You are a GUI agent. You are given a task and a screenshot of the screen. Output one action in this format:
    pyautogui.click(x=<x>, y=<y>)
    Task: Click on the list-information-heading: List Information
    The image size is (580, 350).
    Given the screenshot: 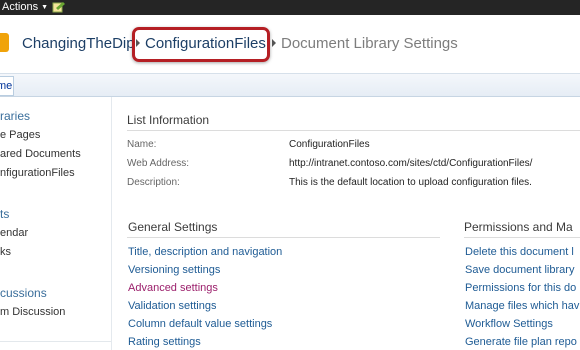 What is the action you would take?
    pyautogui.click(x=168, y=120)
    